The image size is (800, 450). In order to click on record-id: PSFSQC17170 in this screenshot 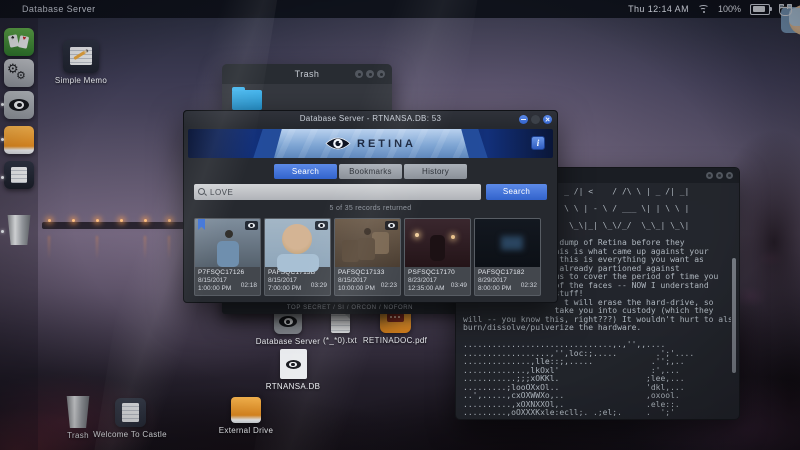, I will do `click(432, 272)`.